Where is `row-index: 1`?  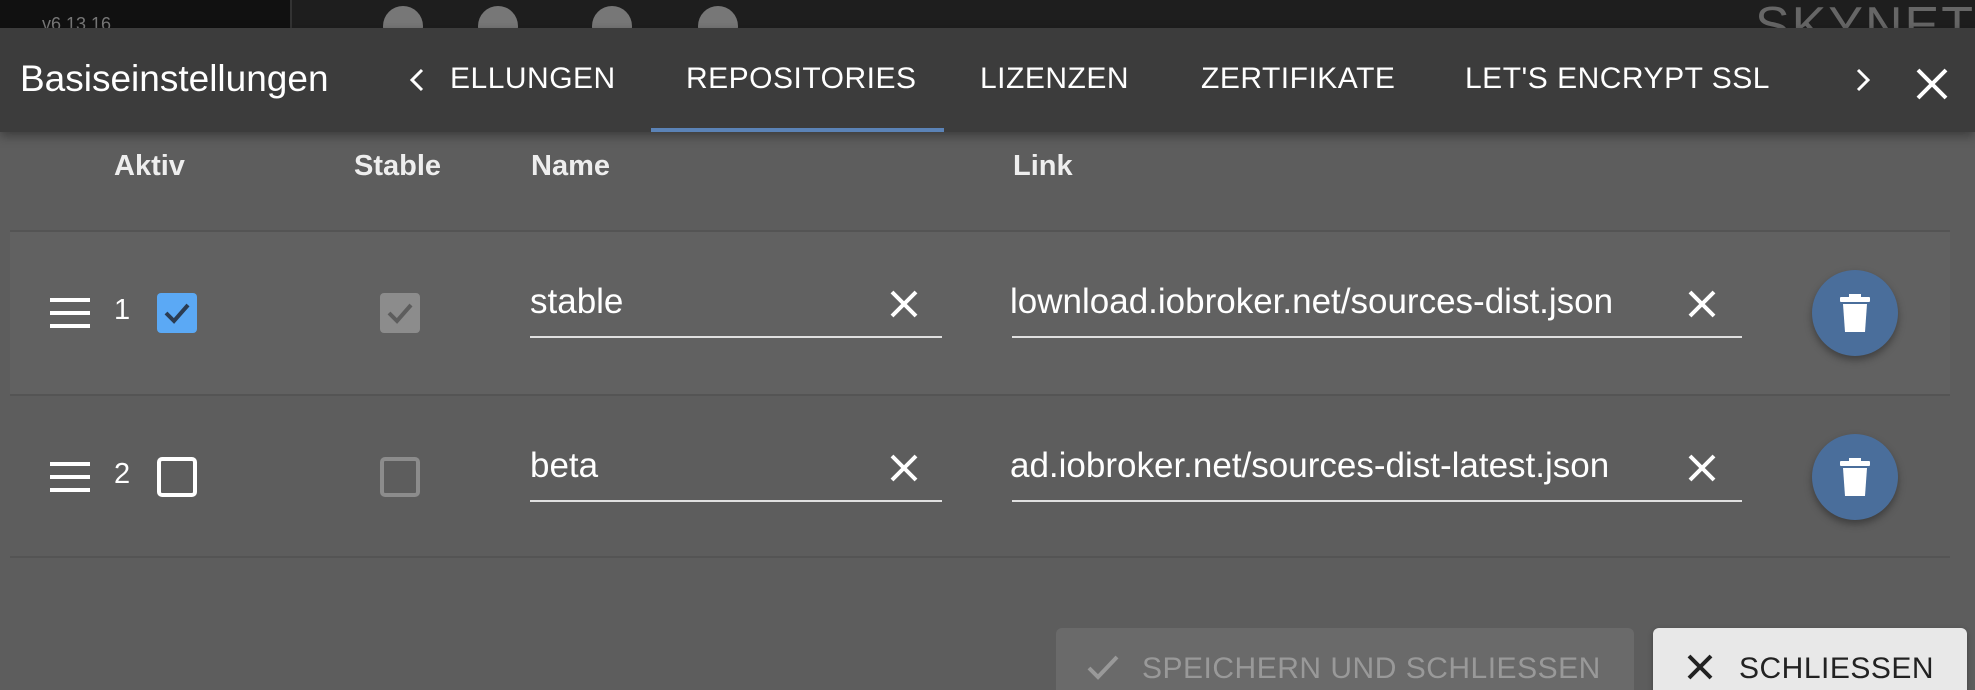 row-index: 1 is located at coordinates (122, 310).